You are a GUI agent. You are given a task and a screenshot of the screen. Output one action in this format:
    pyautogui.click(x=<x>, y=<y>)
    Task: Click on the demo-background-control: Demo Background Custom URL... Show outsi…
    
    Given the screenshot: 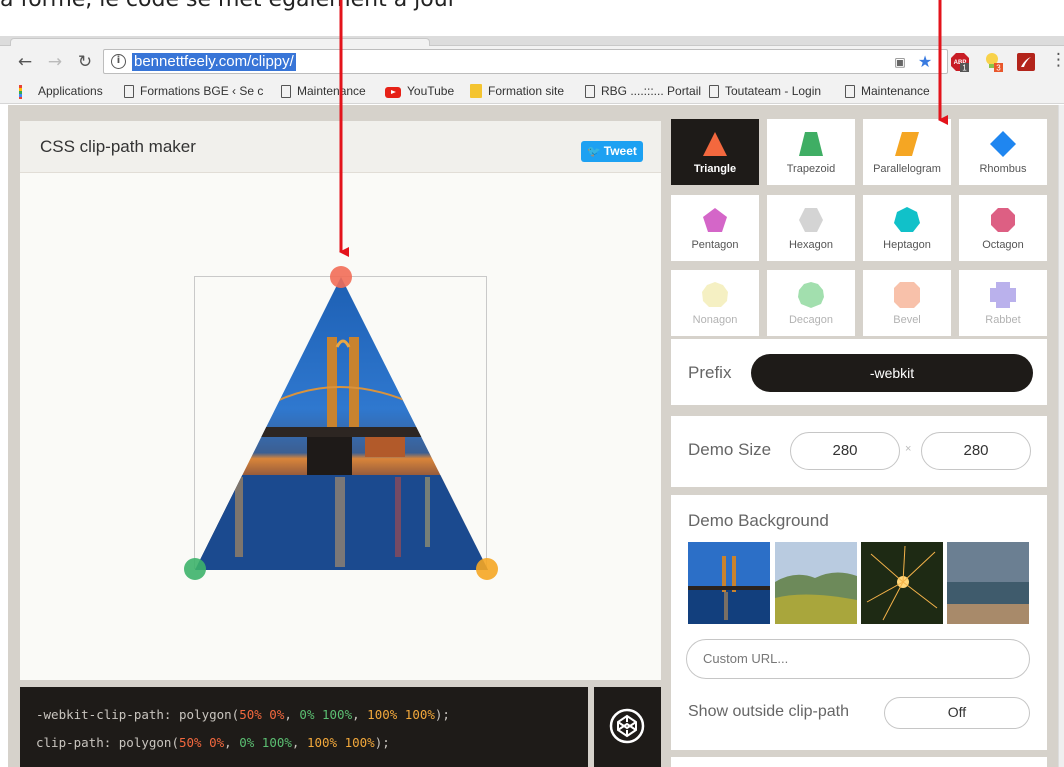 What is the action you would take?
    pyautogui.click(x=859, y=622)
    